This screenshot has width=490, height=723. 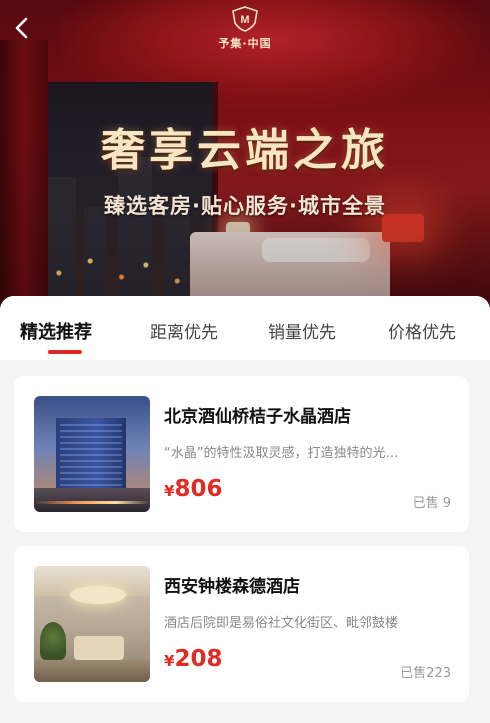 I want to click on chevron-left-icon, so click(x=21, y=28).